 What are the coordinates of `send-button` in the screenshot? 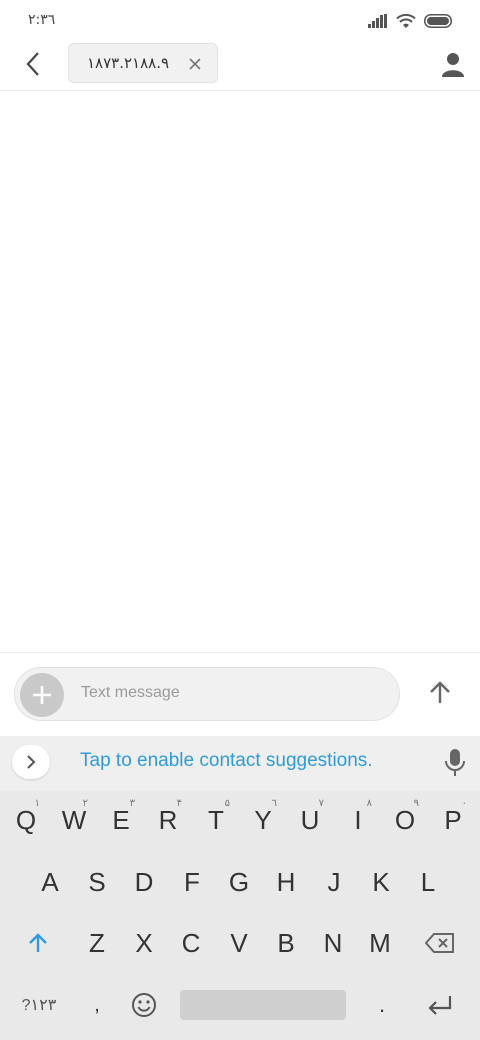 It's located at (440, 693).